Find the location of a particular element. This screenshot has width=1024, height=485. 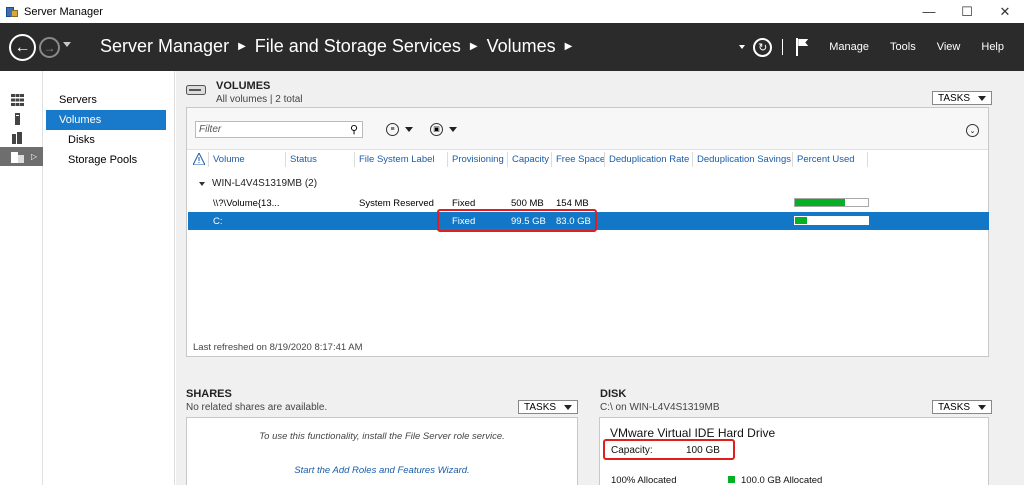

window-title: Server Manager is located at coordinates (63, 11).